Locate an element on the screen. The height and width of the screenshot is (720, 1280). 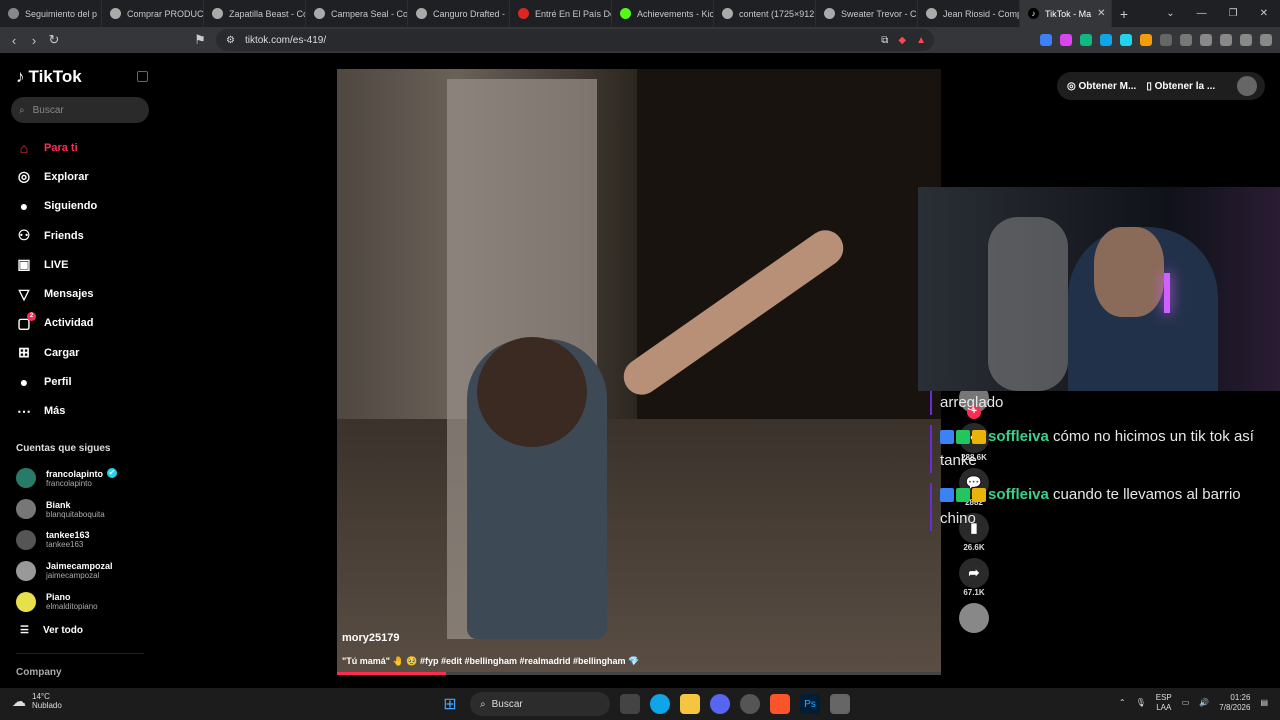
following-account: Piano elmalditopiano is located at coordinates (66, 601).